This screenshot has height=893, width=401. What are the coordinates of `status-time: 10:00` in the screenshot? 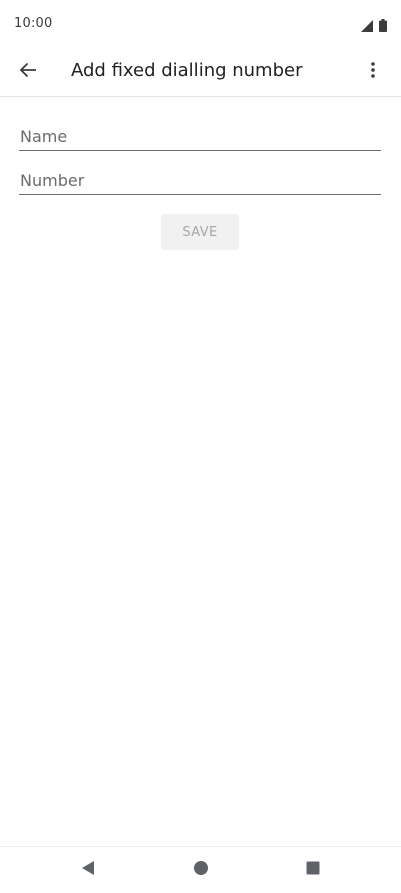 It's located at (33, 23).